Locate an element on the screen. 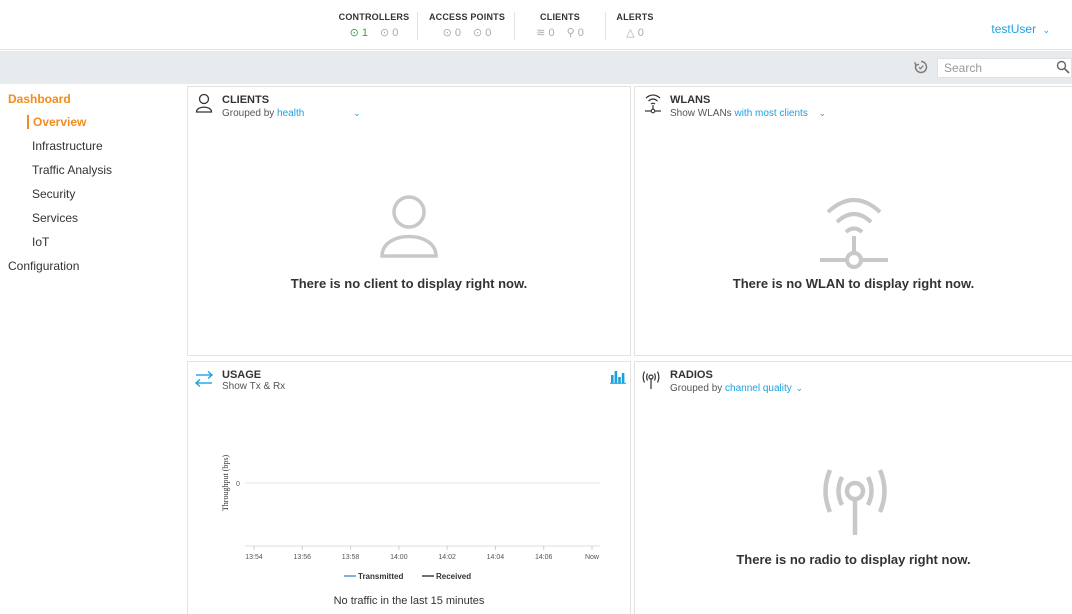 Image resolution: width=1072 pixels, height=614 pixels. x-tick-label: 14:04 is located at coordinates (496, 557).